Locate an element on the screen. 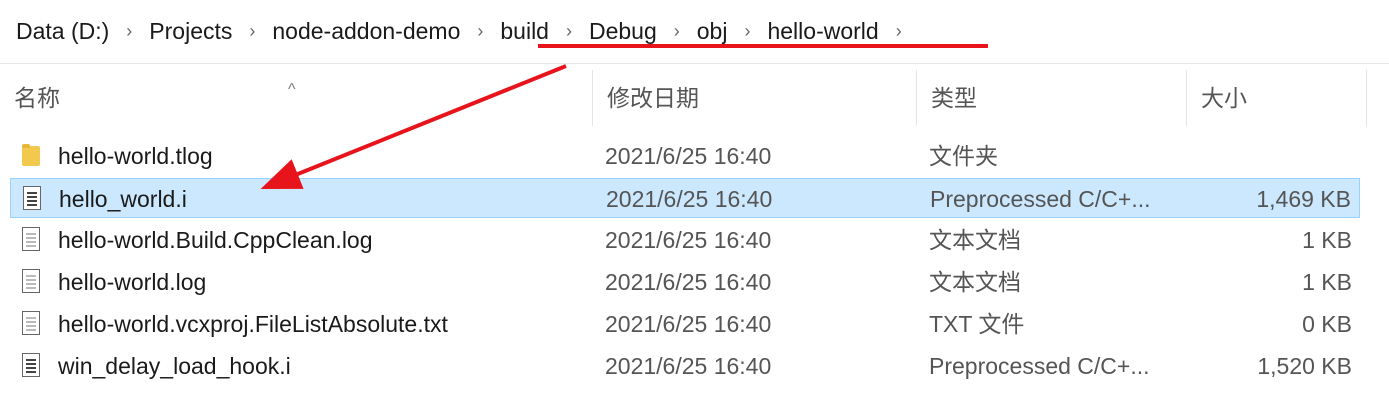 This screenshot has height=407, width=1389. file-name: hello-world.tlog is located at coordinates (135, 156).